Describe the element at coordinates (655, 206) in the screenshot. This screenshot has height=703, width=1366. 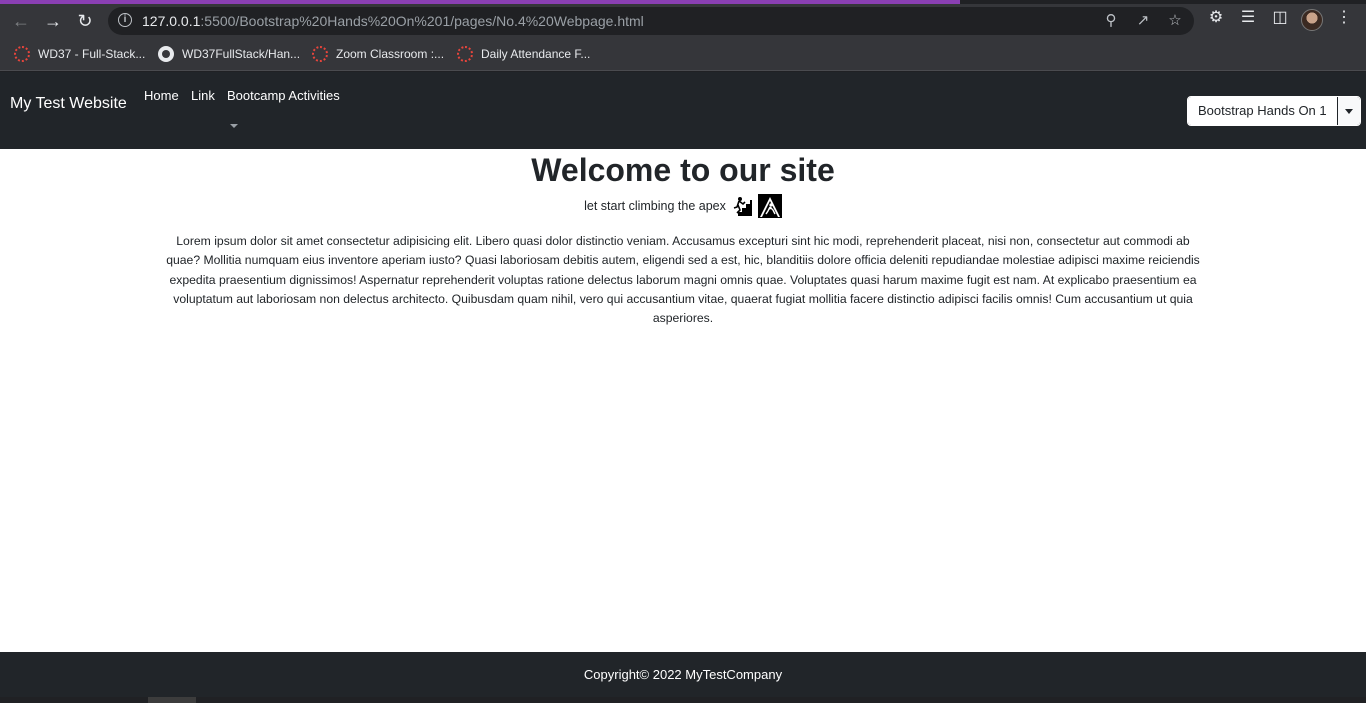
I see `tagline-text: let start climbing the apex` at that location.